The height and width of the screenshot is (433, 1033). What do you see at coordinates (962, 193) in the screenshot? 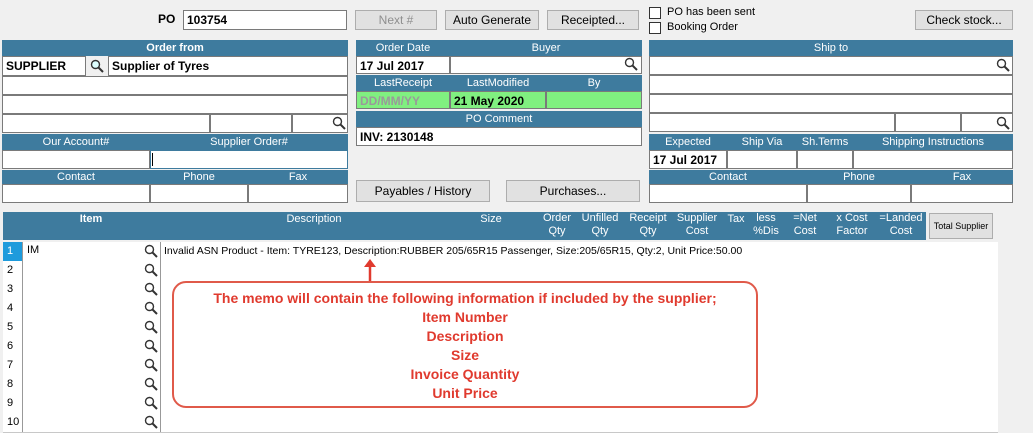
I see `ship-fax-field` at bounding box center [962, 193].